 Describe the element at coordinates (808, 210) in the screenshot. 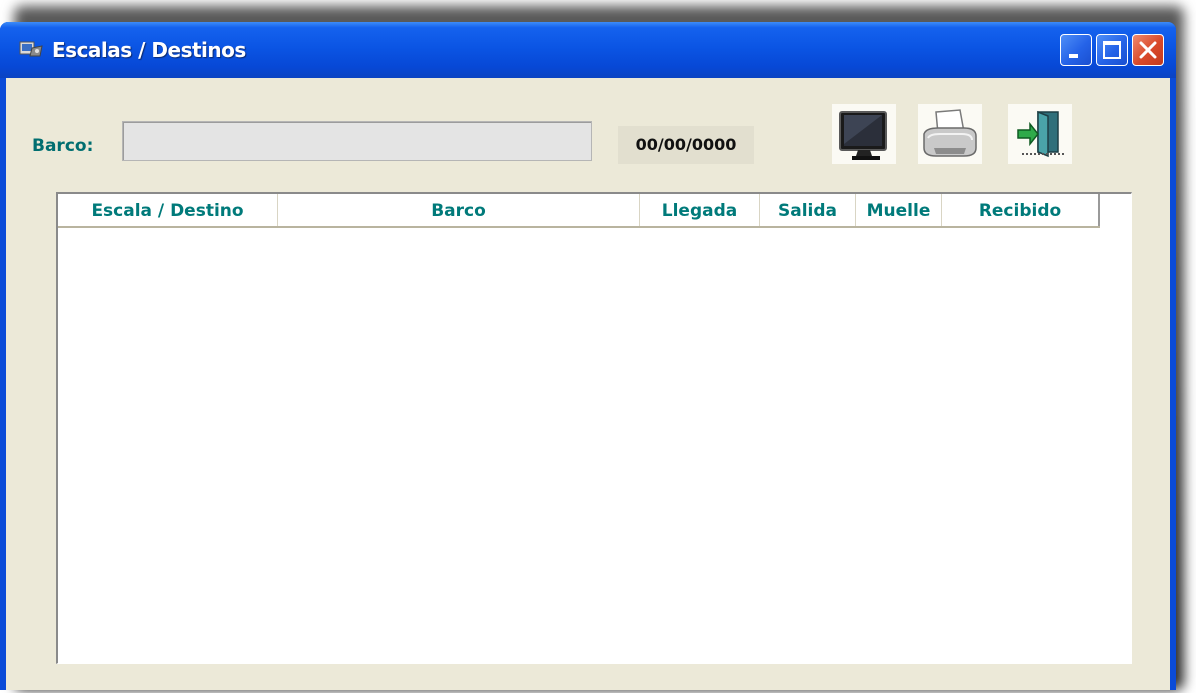

I see `column-header-salida: Salida` at that location.